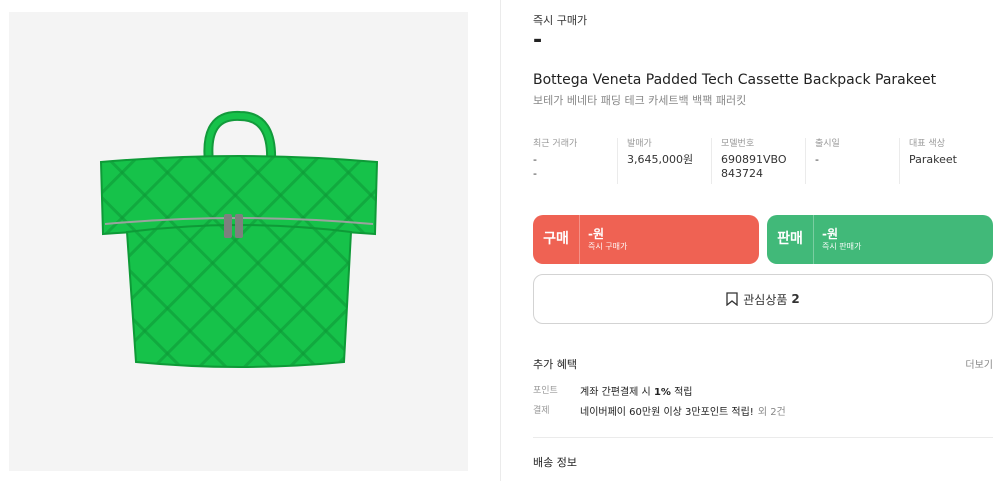 The width and height of the screenshot is (1000, 481). What do you see at coordinates (830, 234) in the screenshot?
I see `sell-price: -원` at bounding box center [830, 234].